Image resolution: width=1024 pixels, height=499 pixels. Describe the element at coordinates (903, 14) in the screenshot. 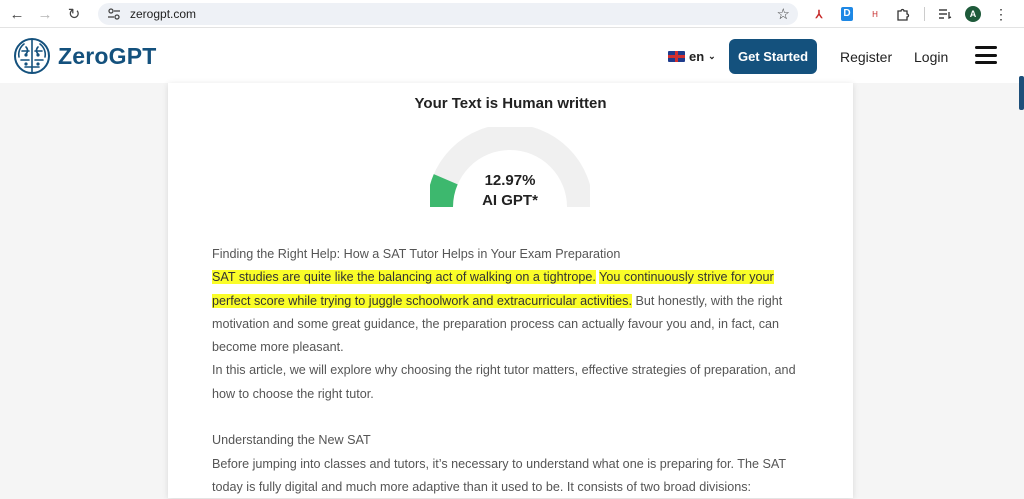

I see `puzzle-icon` at that location.